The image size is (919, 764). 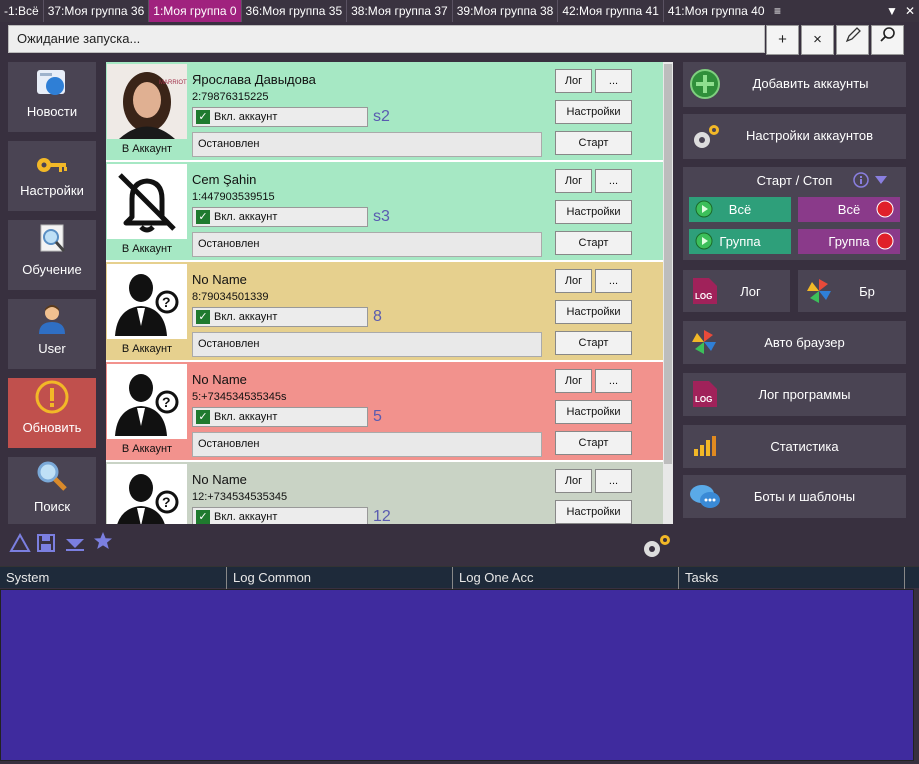 What do you see at coordinates (794, 342) in the screenshot?
I see `auto-browser-button: Авто браузер` at bounding box center [794, 342].